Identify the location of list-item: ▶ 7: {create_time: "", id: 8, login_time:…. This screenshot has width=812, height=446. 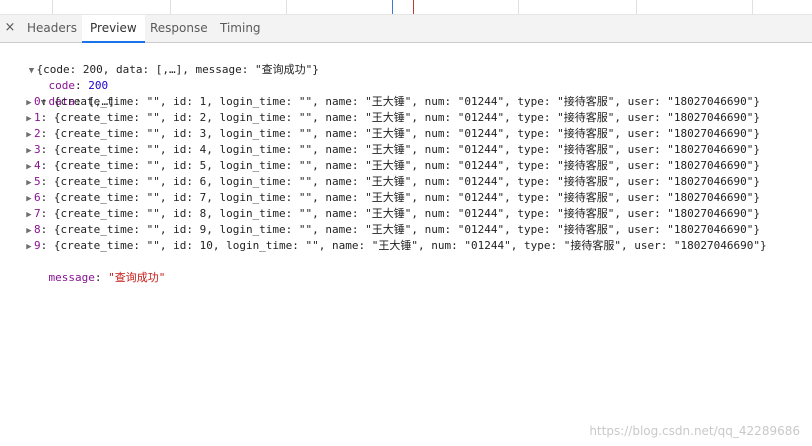
(392, 214).